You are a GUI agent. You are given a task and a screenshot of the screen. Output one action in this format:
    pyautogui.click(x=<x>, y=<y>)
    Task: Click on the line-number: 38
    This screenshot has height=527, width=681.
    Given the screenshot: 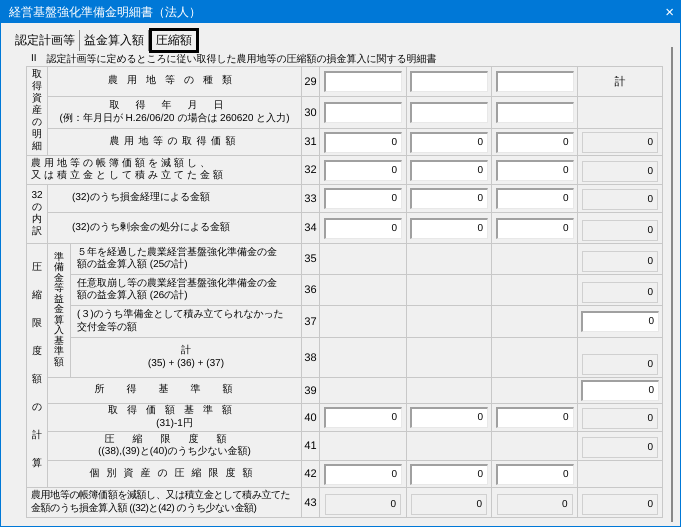 What is the action you would take?
    pyautogui.click(x=310, y=358)
    